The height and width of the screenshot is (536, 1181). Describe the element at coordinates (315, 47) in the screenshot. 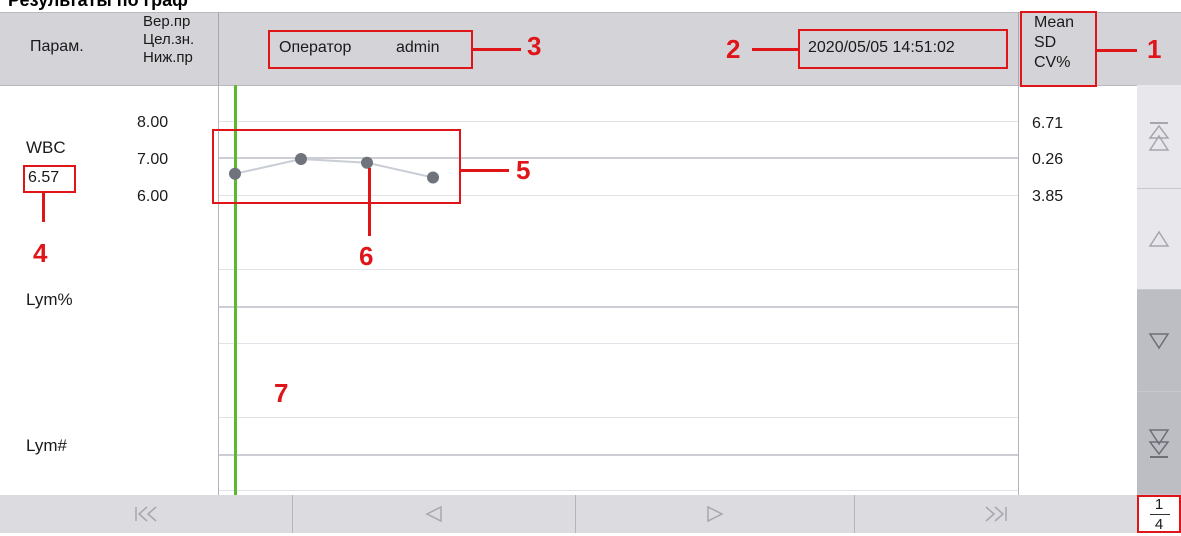

I see `operator-label: Оператор` at that location.